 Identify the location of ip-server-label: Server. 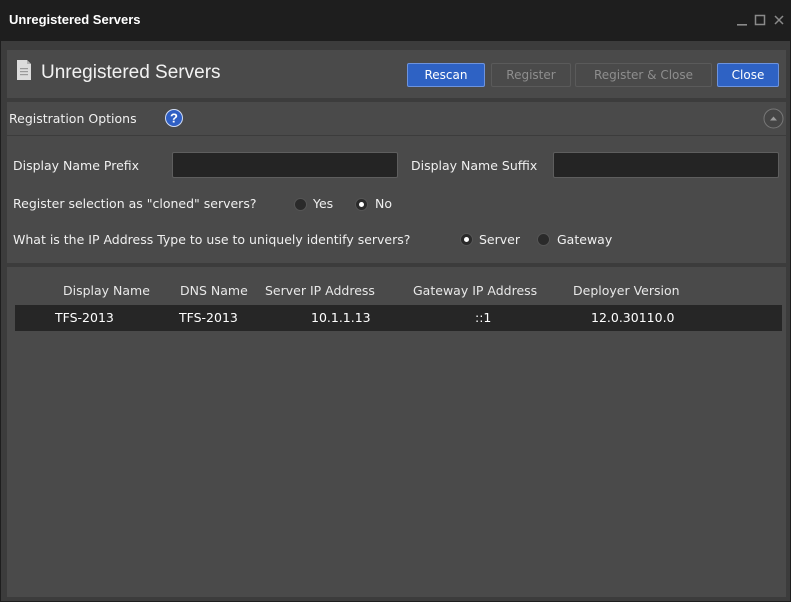
(499, 239).